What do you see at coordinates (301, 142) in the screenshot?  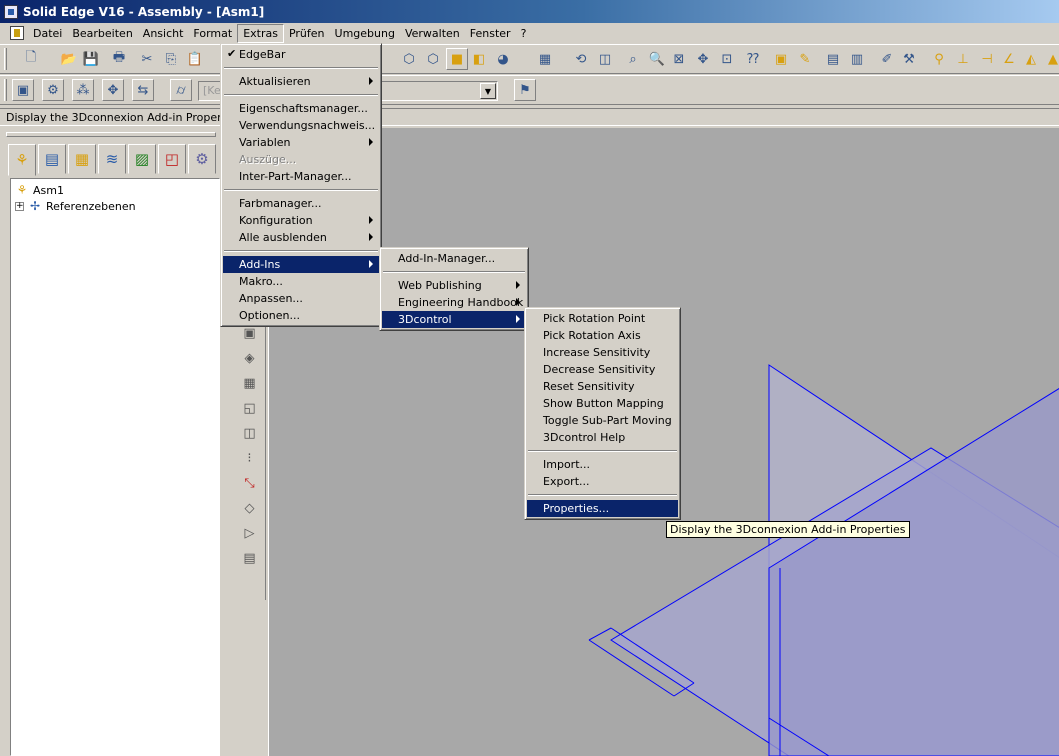 I see `menu-item-variablen: Variablen` at bounding box center [301, 142].